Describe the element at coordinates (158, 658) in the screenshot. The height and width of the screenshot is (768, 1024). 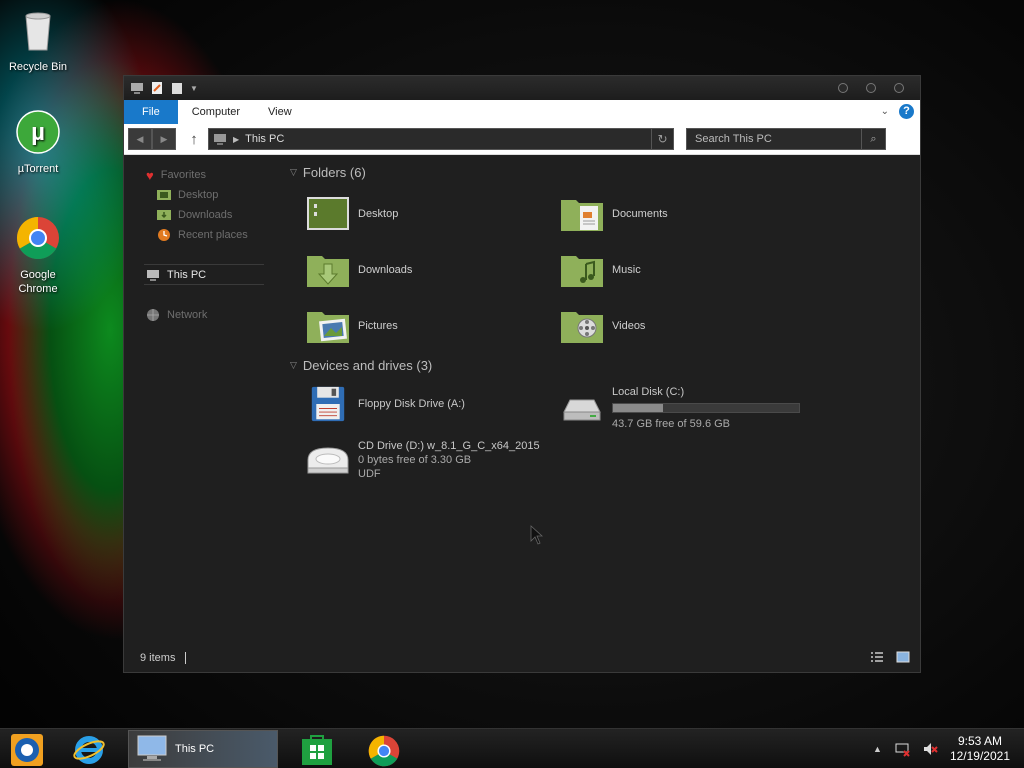
I see `item-count: 9 items` at that location.